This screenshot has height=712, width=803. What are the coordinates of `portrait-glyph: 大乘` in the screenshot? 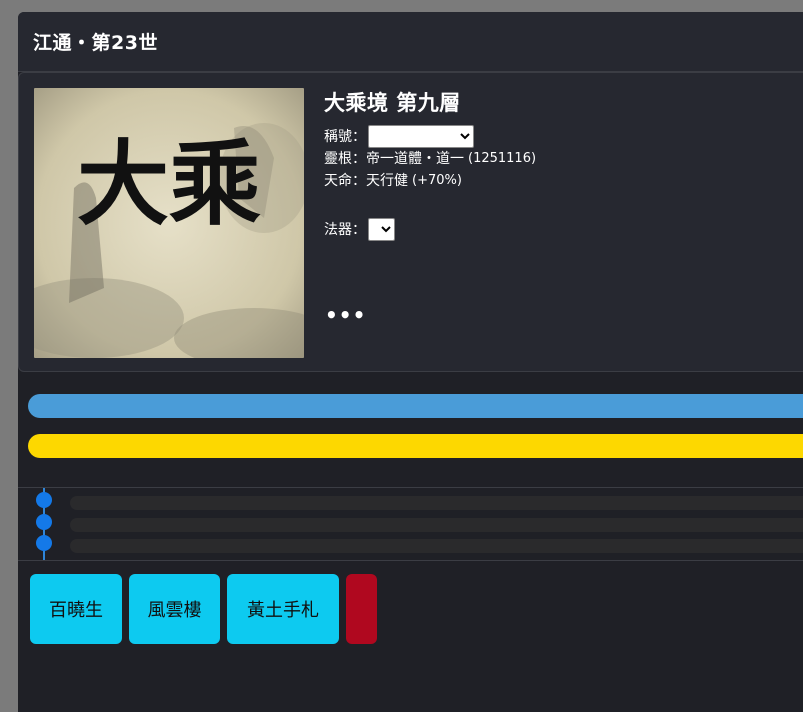 It's located at (169, 184).